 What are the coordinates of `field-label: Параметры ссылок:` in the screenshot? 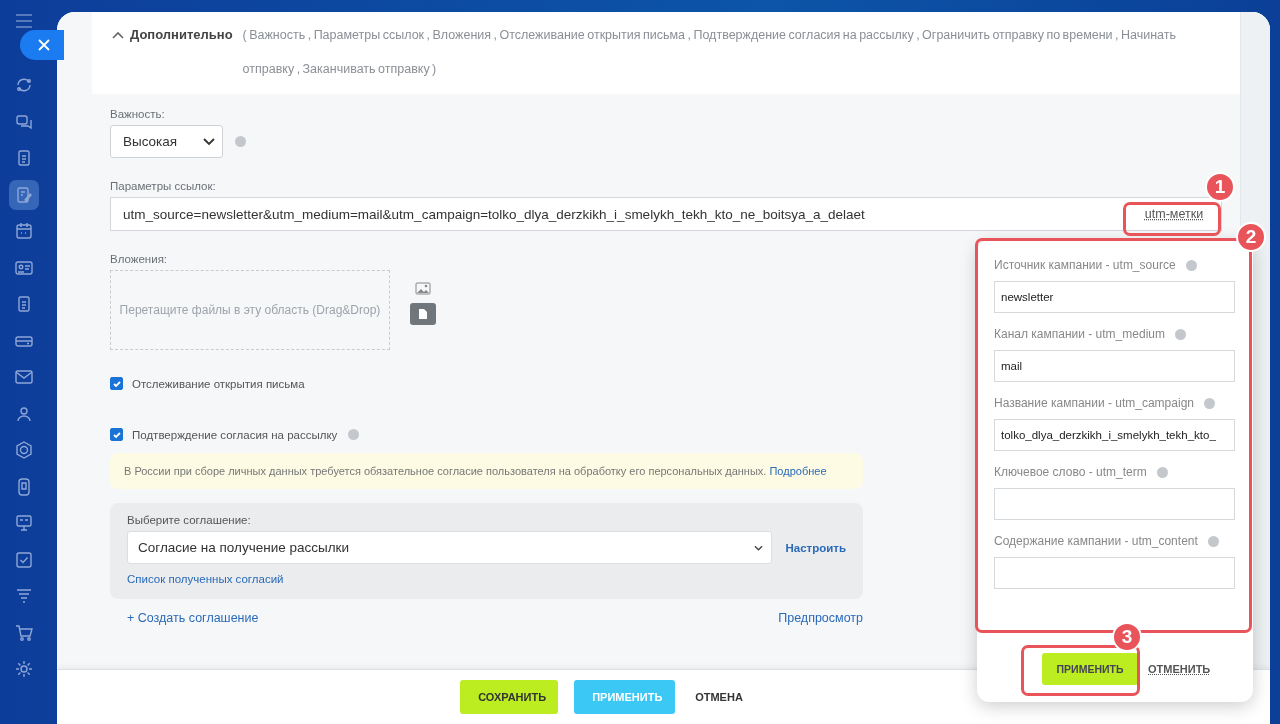 It's located at (163, 186).